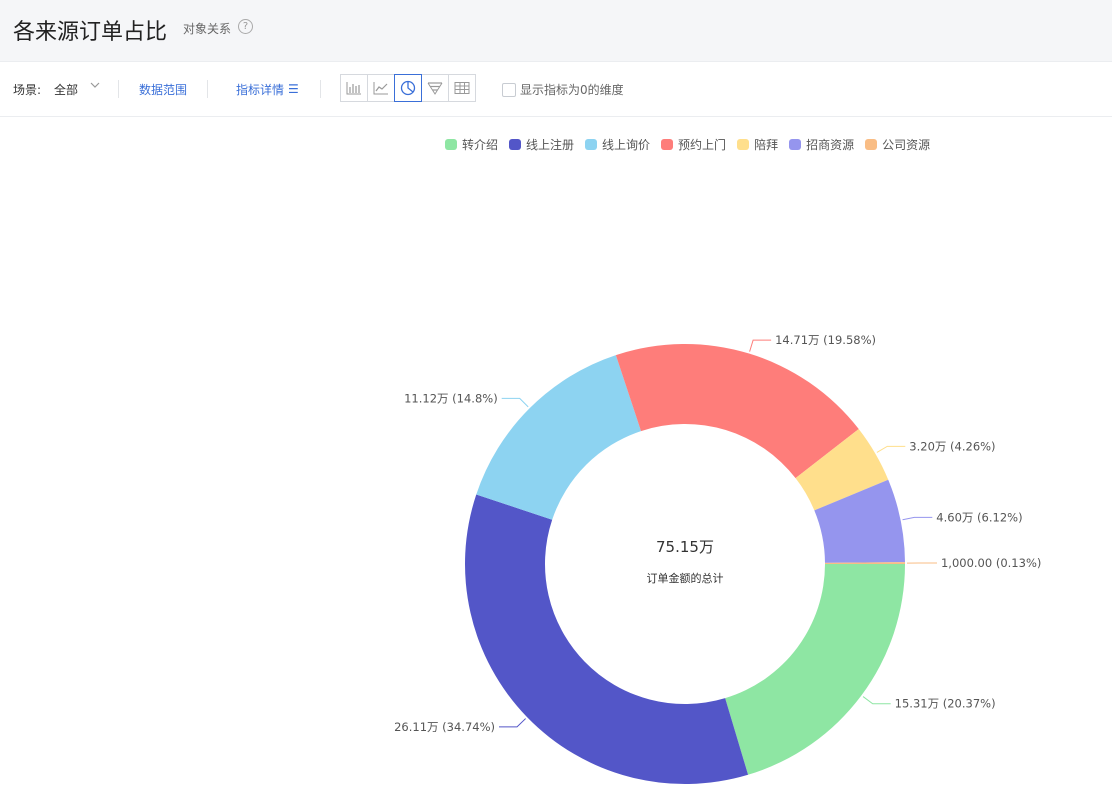  Describe the element at coordinates (451, 398) in the screenshot. I see `slice-label: 11.12万 (14.8%)` at that location.